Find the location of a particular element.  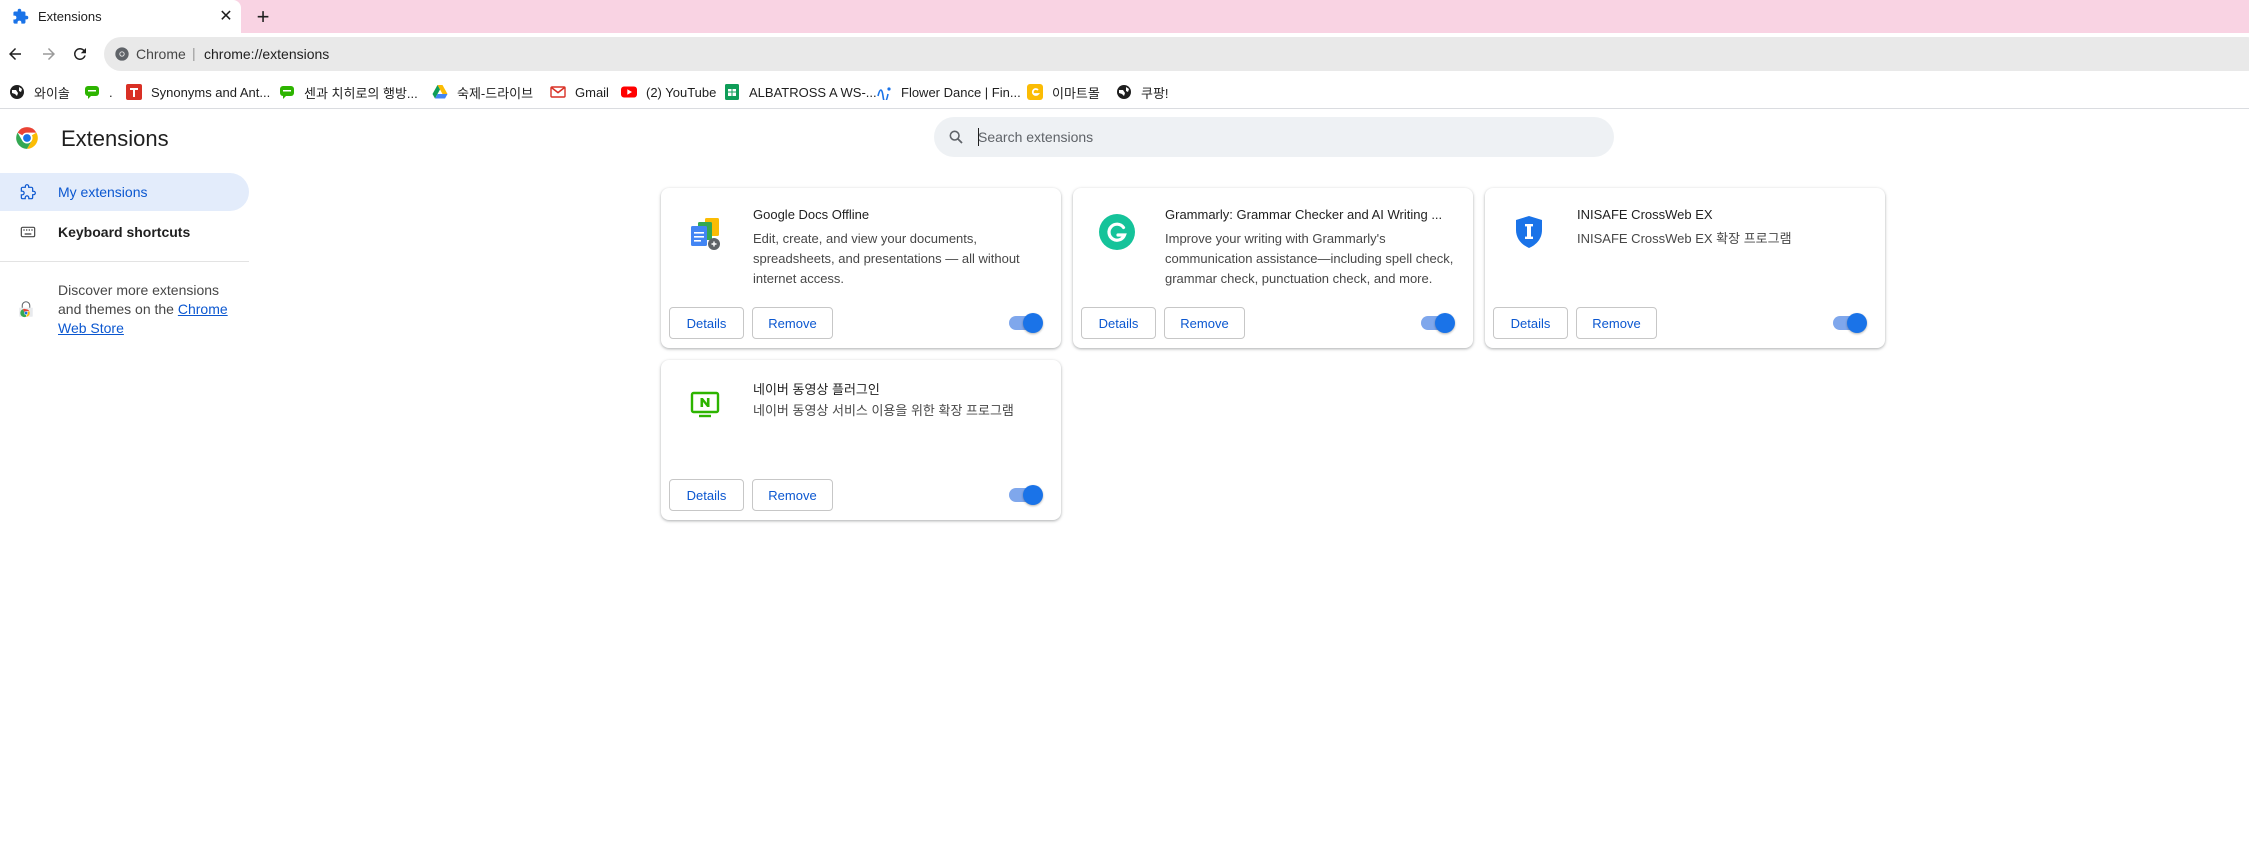

extension-description: 네이버 동영상 서비스 이용을 위한 확장 프로그램 is located at coordinates (883, 410).